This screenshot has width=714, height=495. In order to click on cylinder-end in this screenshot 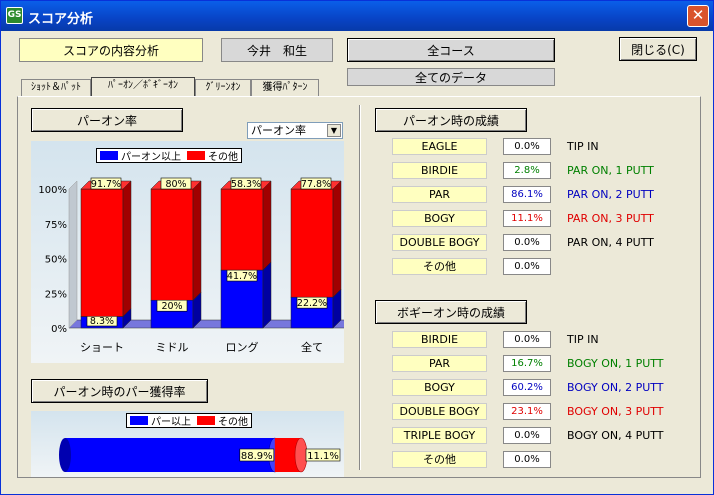, I will do `click(301, 455)`.